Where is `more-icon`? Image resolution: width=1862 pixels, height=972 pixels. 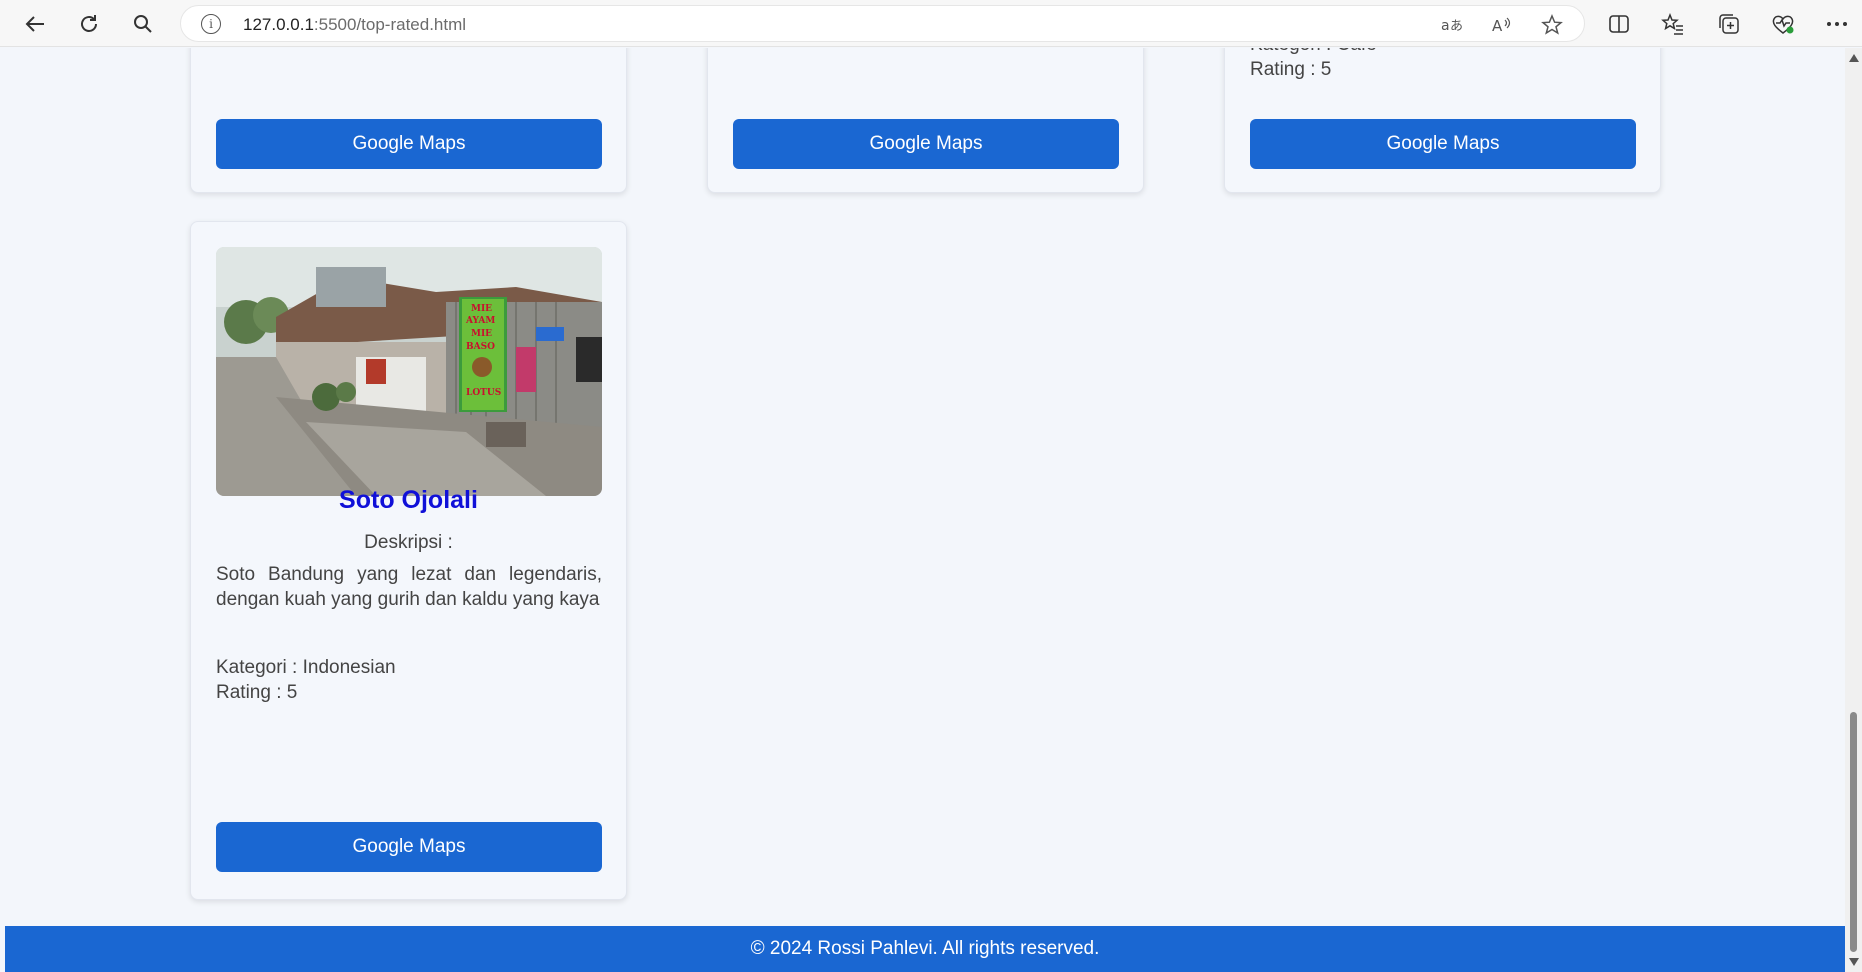 more-icon is located at coordinates (1837, 24).